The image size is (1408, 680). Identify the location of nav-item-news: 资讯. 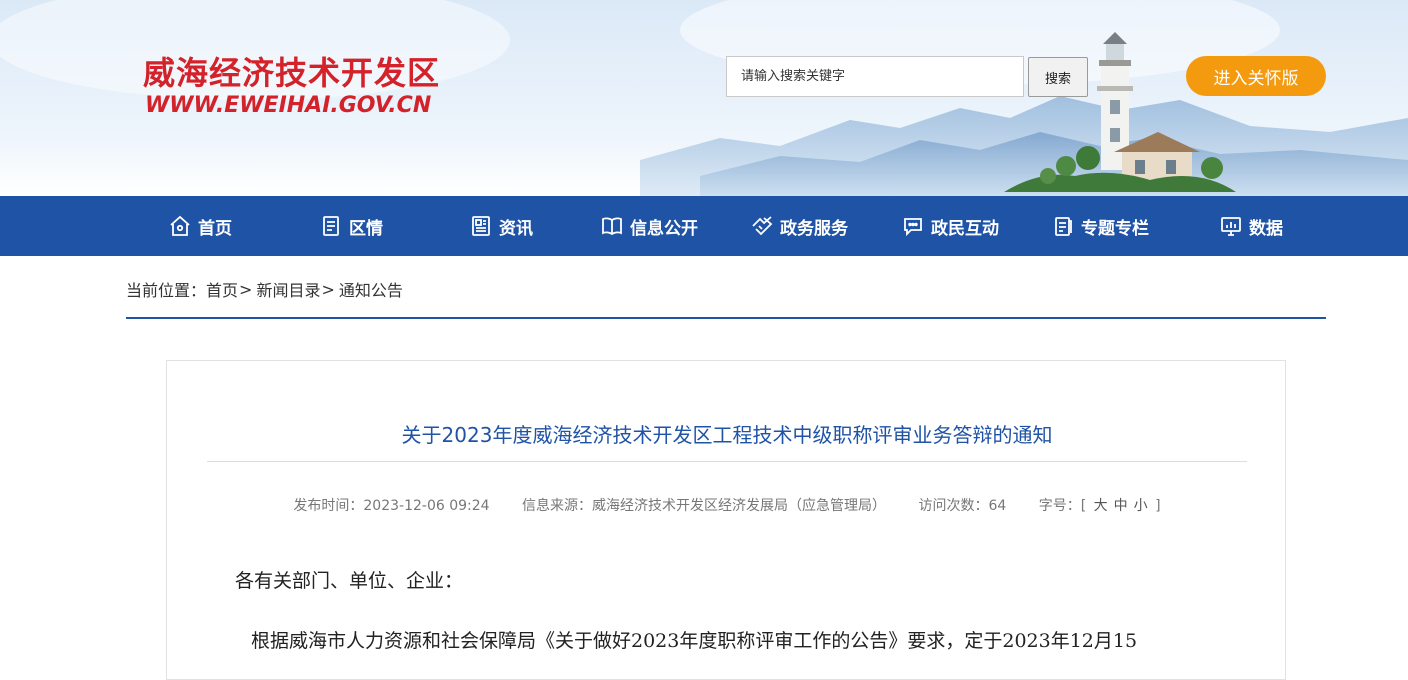
(500, 226).